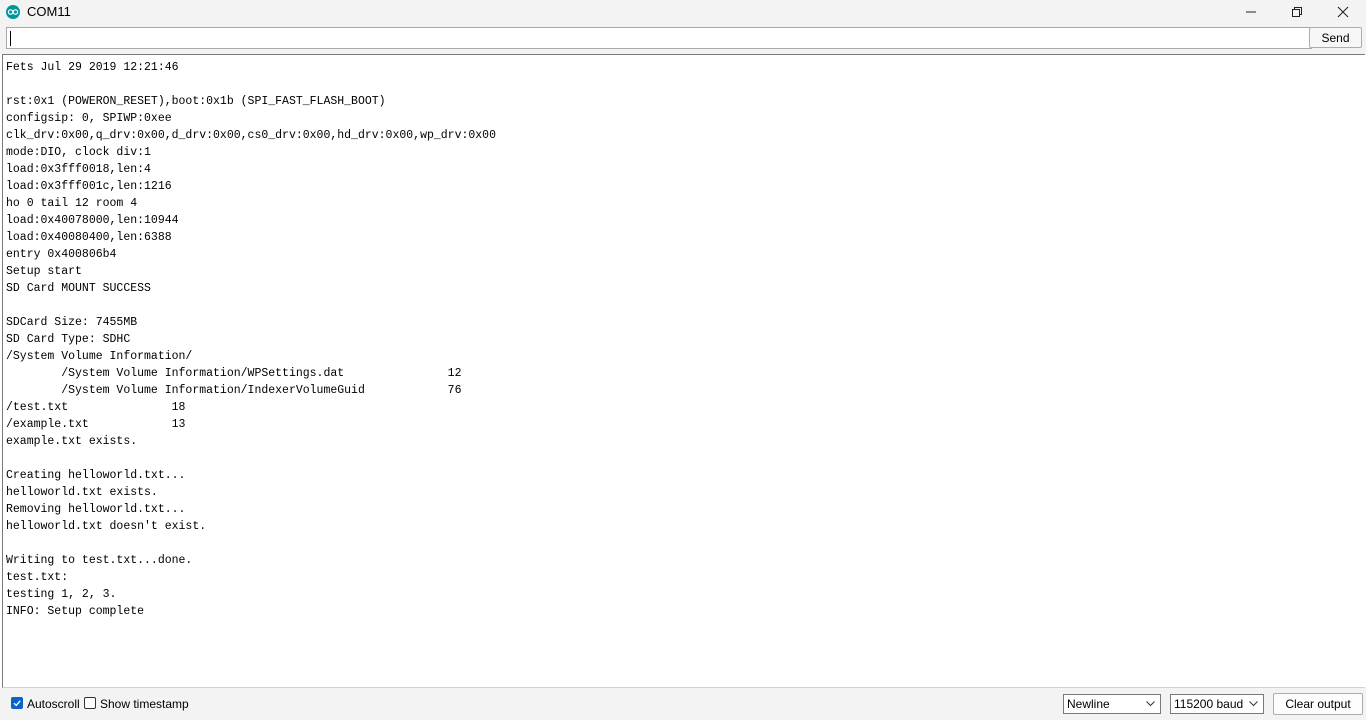 This screenshot has height=720, width=1366. I want to click on baud-rate-select: 115200 baud, so click(1217, 704).